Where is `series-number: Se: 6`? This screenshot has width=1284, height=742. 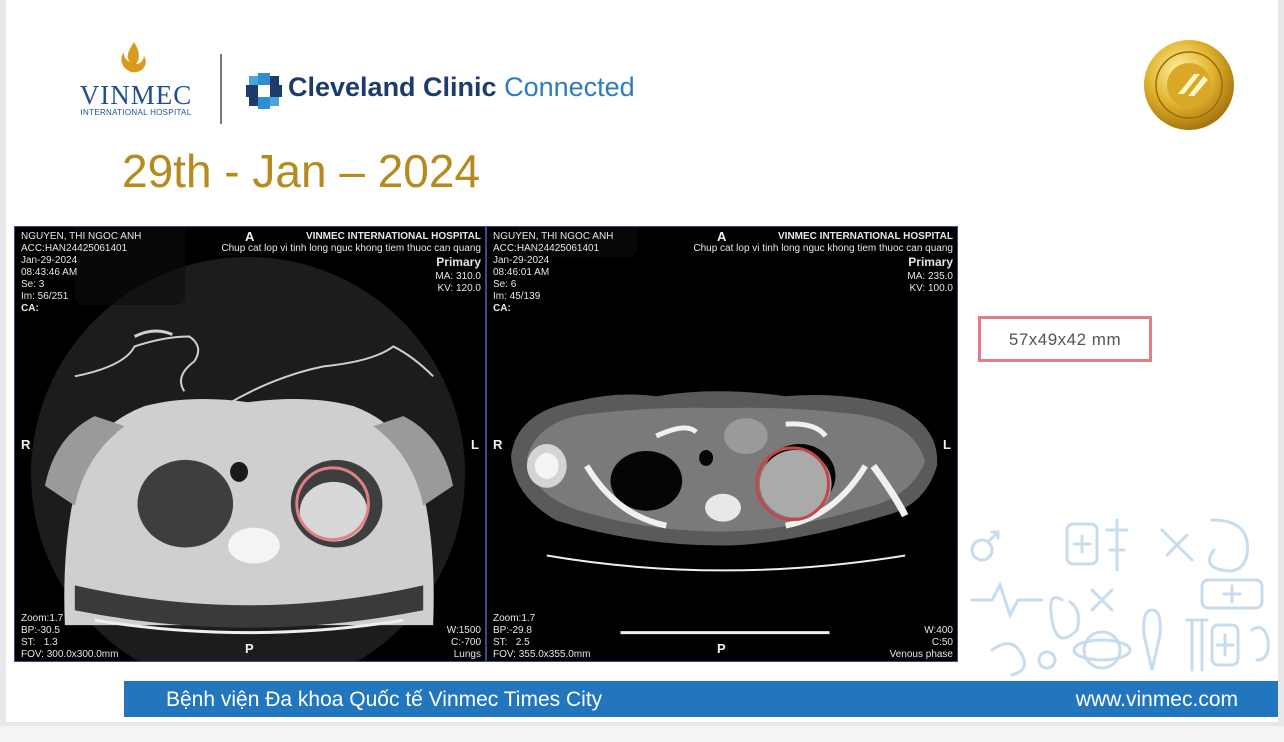
series-number: Se: 6 is located at coordinates (505, 284).